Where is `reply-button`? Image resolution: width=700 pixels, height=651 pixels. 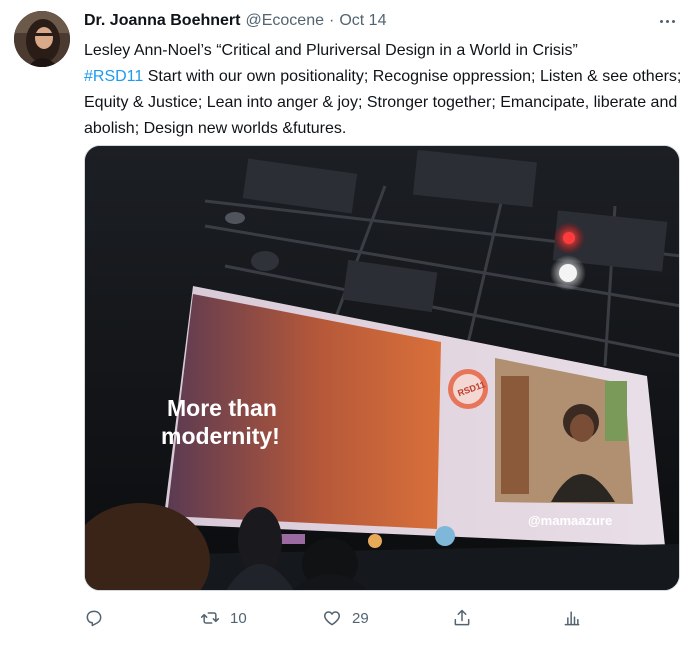
reply-button is located at coordinates (94, 618).